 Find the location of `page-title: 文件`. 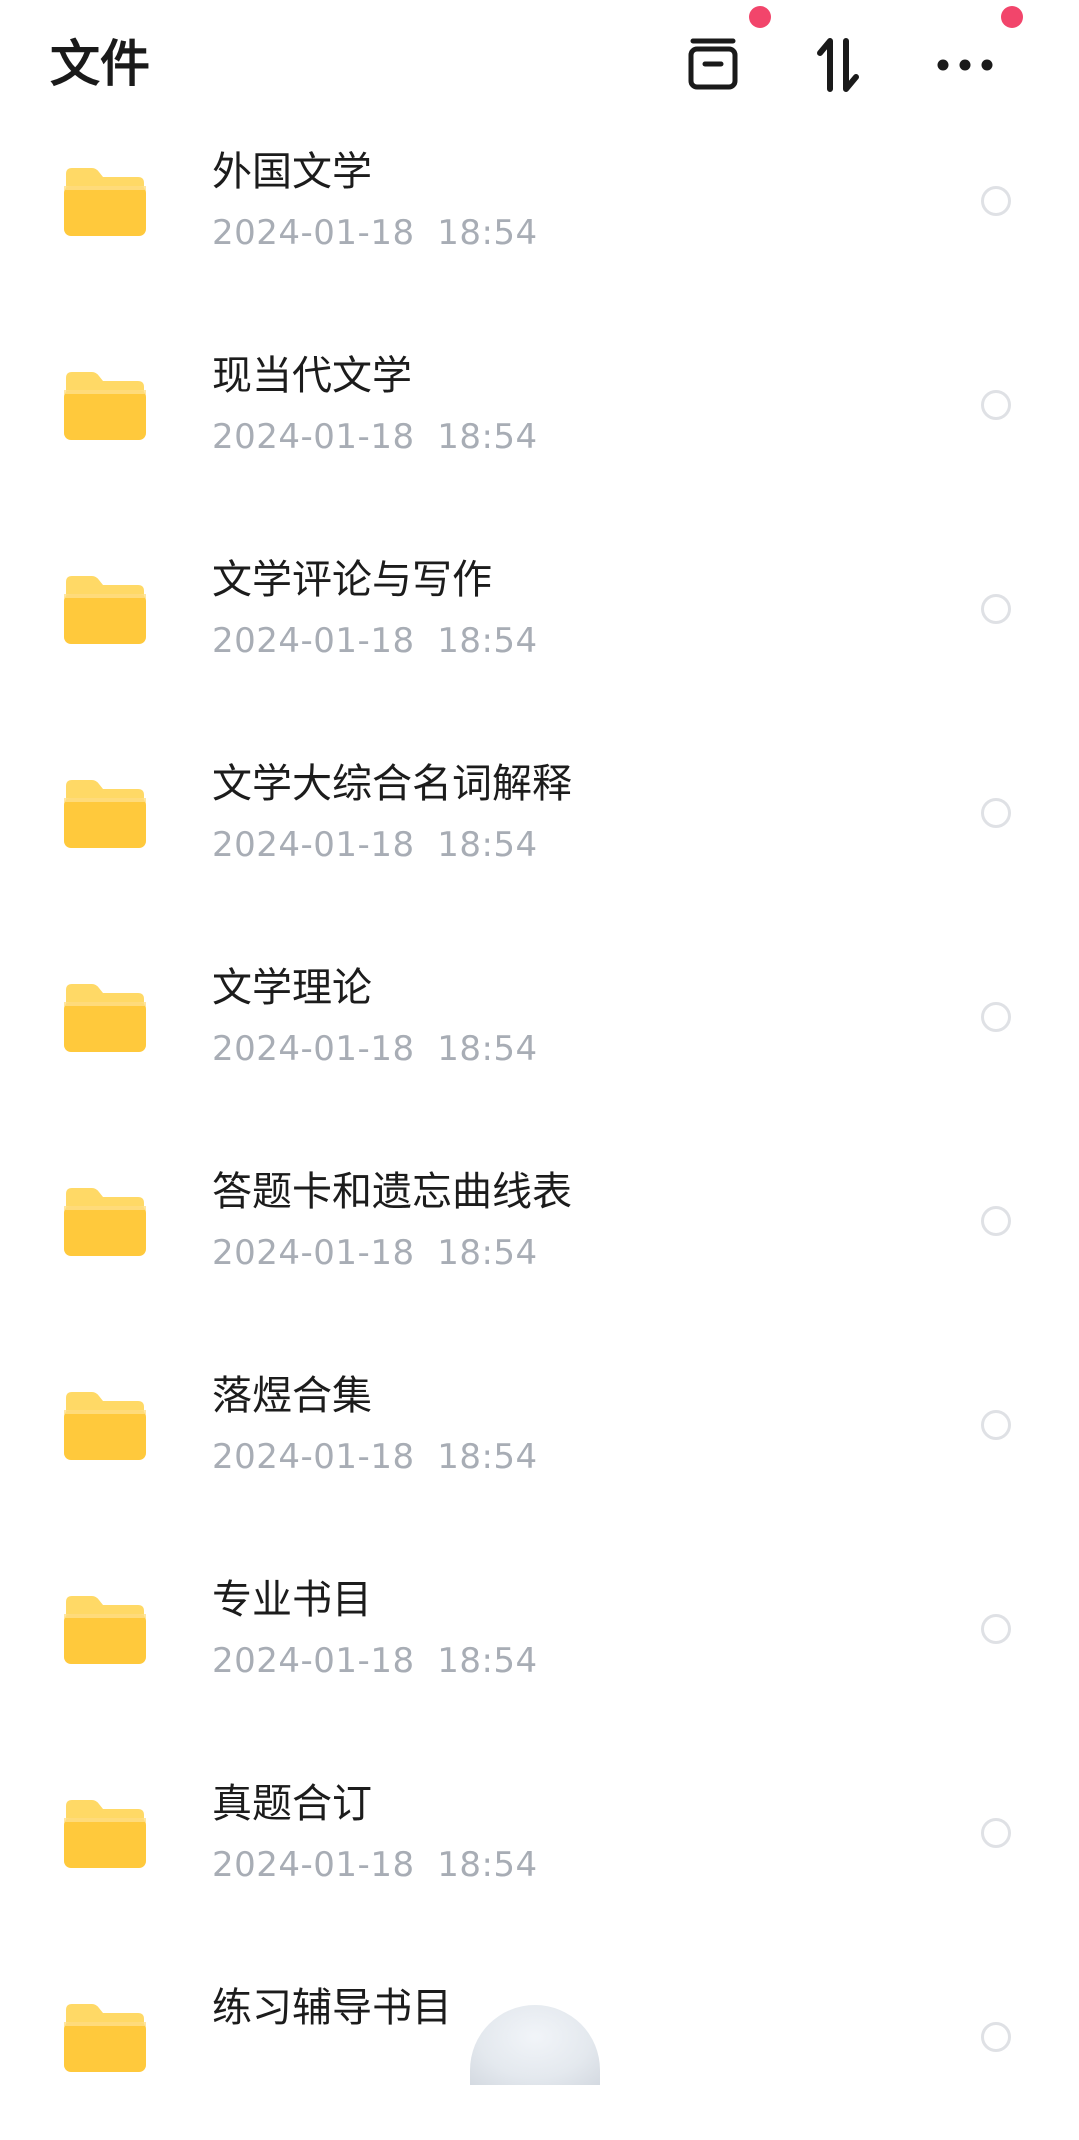

page-title: 文件 is located at coordinates (100, 64).